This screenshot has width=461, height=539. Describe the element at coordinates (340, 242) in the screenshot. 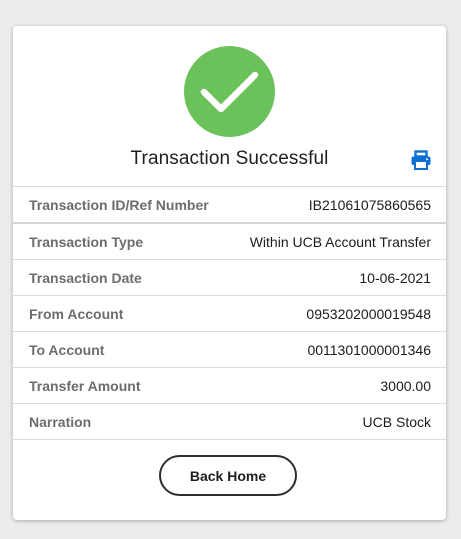

I see `detail-value: Within UCB Account Transfer` at that location.